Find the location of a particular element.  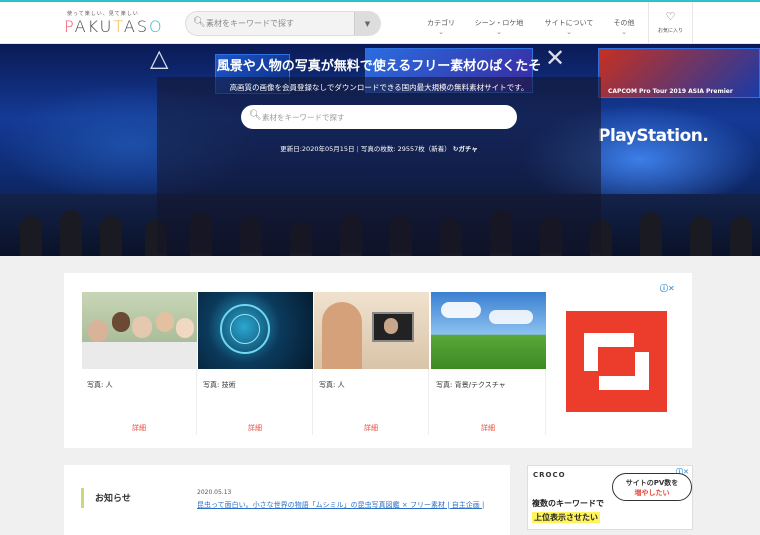

hero-meta: 更新日:2020年05月15日 | 写真の枚数: 29557枚（新着） ↻ガチャ is located at coordinates (379, 149).